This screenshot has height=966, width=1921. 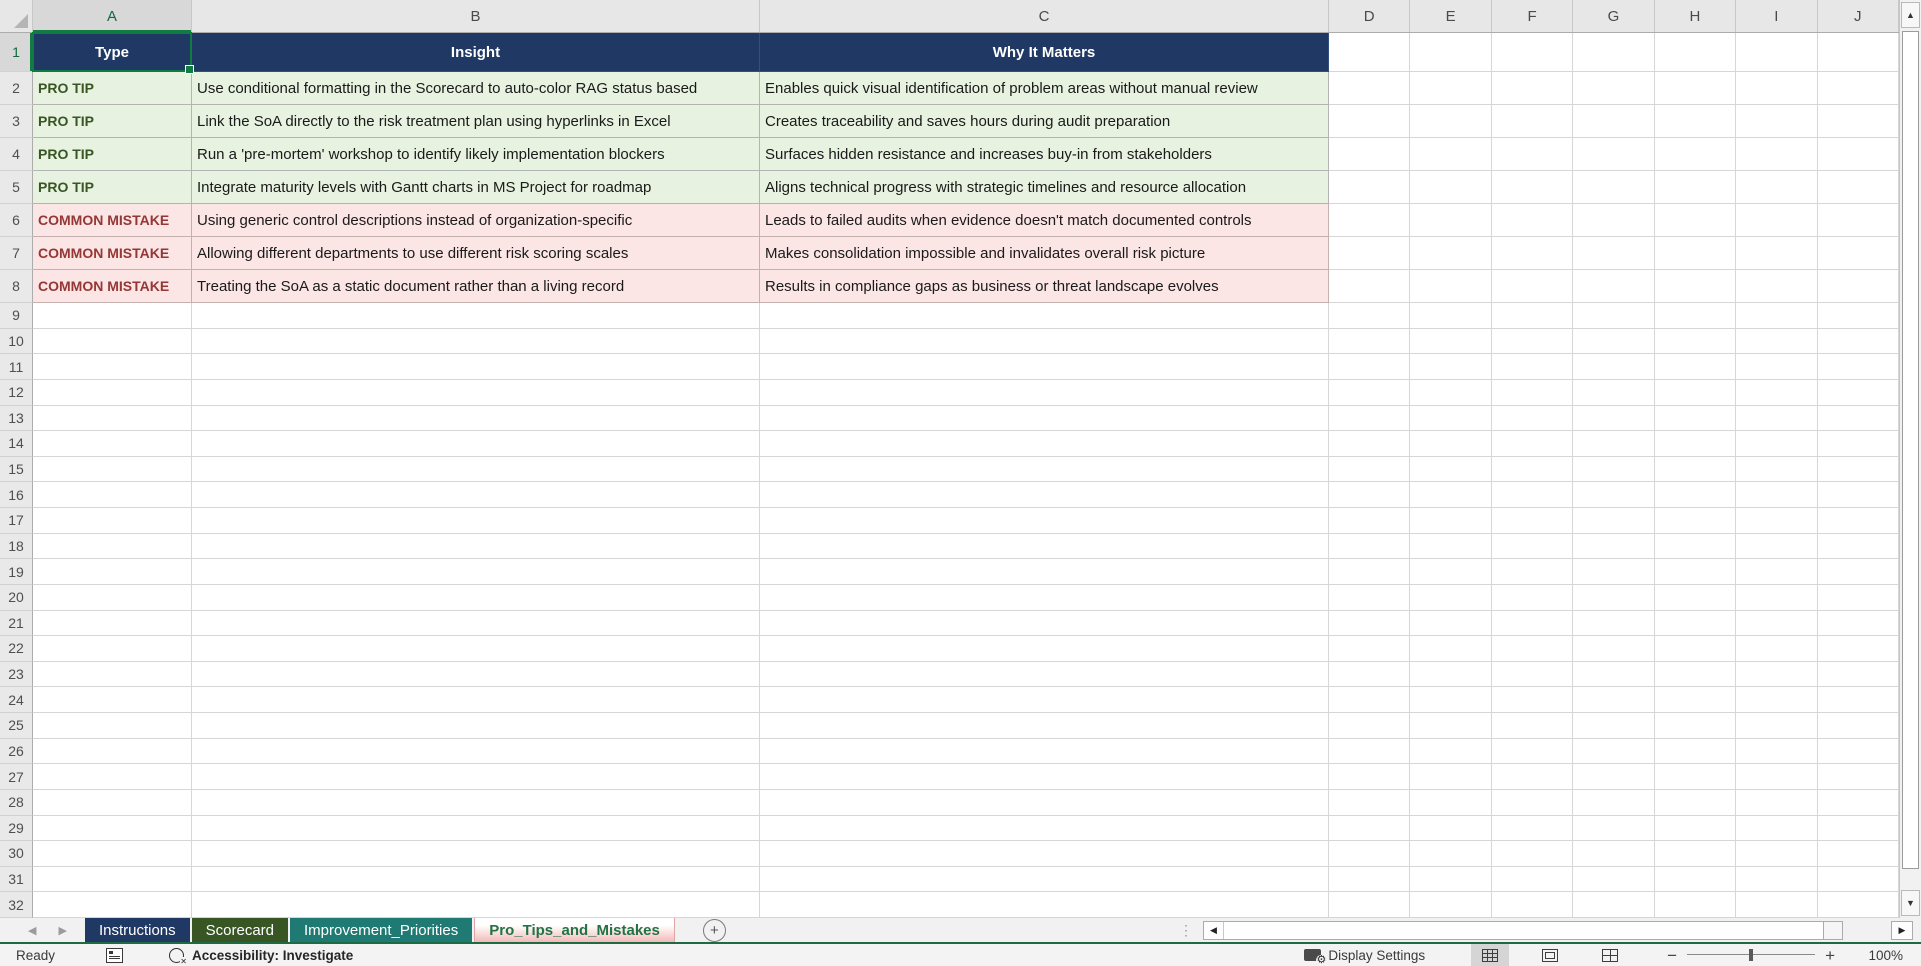 I want to click on cell-A1: Type, so click(x=112, y=52).